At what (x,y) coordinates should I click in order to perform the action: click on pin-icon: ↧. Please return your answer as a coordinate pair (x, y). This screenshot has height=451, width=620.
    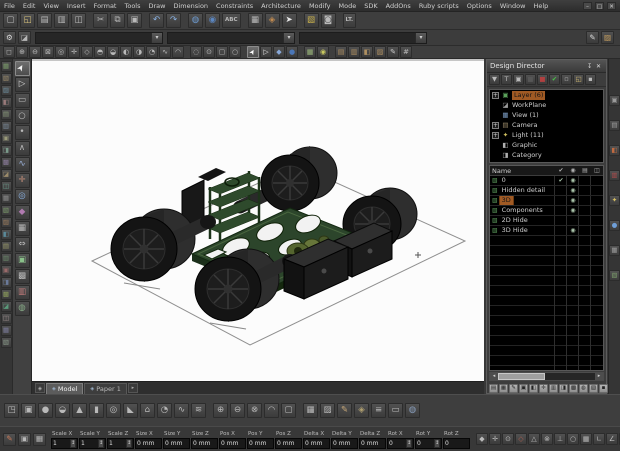
    Looking at the image, I should click on (589, 66).